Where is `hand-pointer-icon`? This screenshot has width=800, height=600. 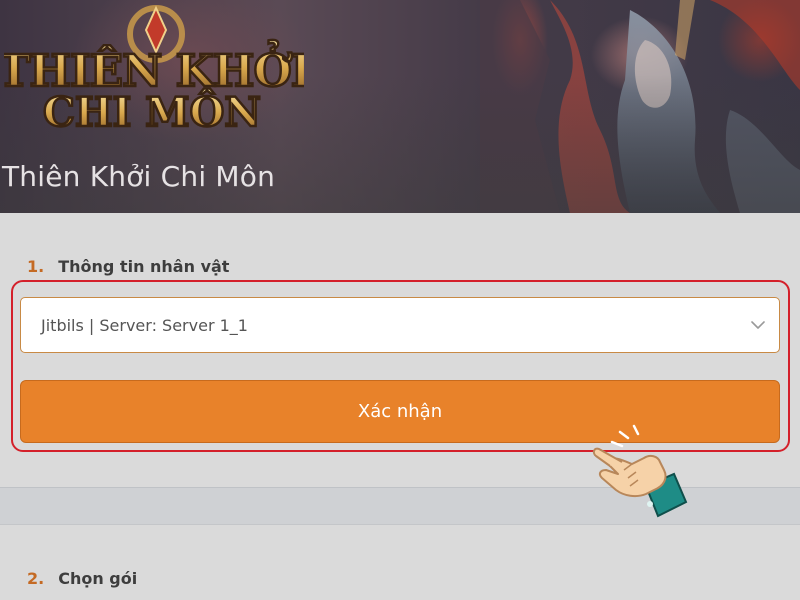 hand-pointer-icon is located at coordinates (640, 471).